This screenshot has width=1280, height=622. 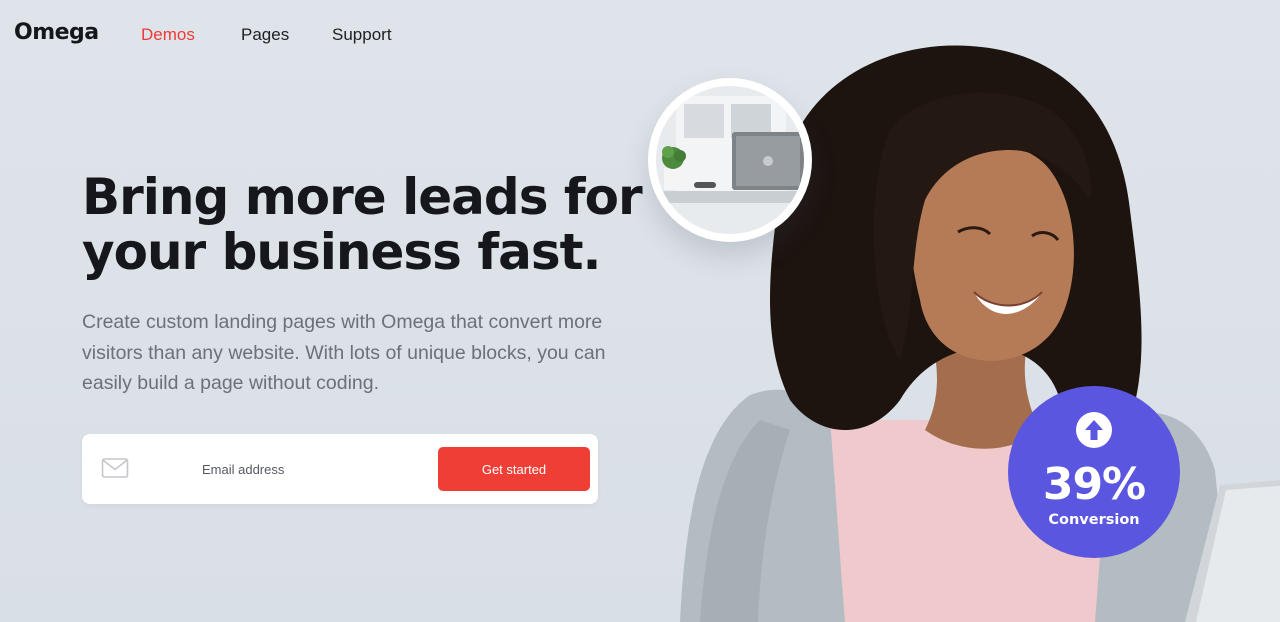 I want to click on signup-form: Get started, so click(x=340, y=469).